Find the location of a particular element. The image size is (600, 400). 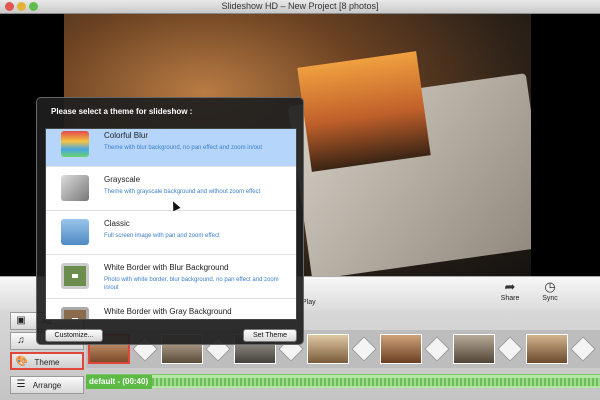

set-theme-button: Set Theme is located at coordinates (270, 335).